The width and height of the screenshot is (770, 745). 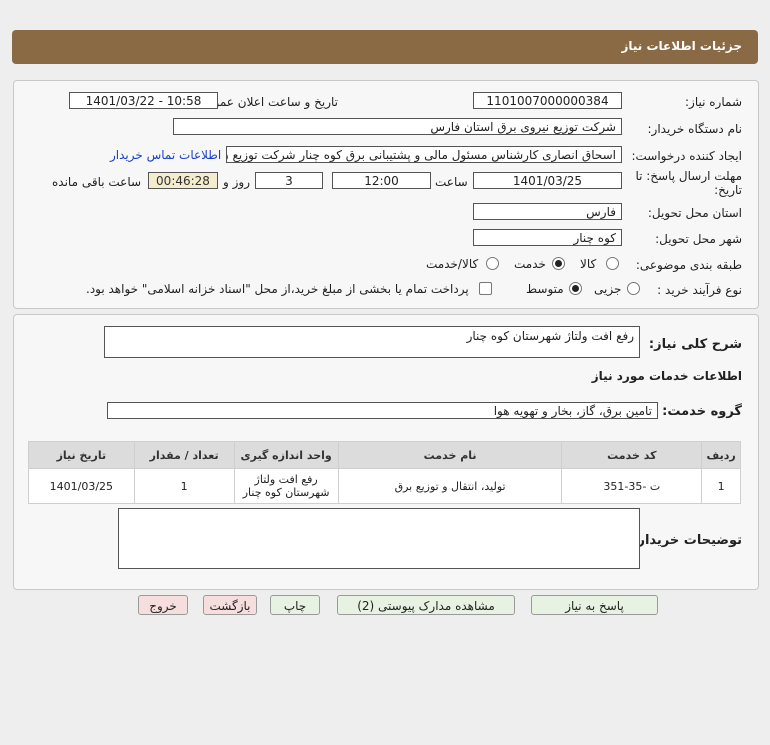 I want to click on need-number-label: شماره نیاز:, so click(x=713, y=102).